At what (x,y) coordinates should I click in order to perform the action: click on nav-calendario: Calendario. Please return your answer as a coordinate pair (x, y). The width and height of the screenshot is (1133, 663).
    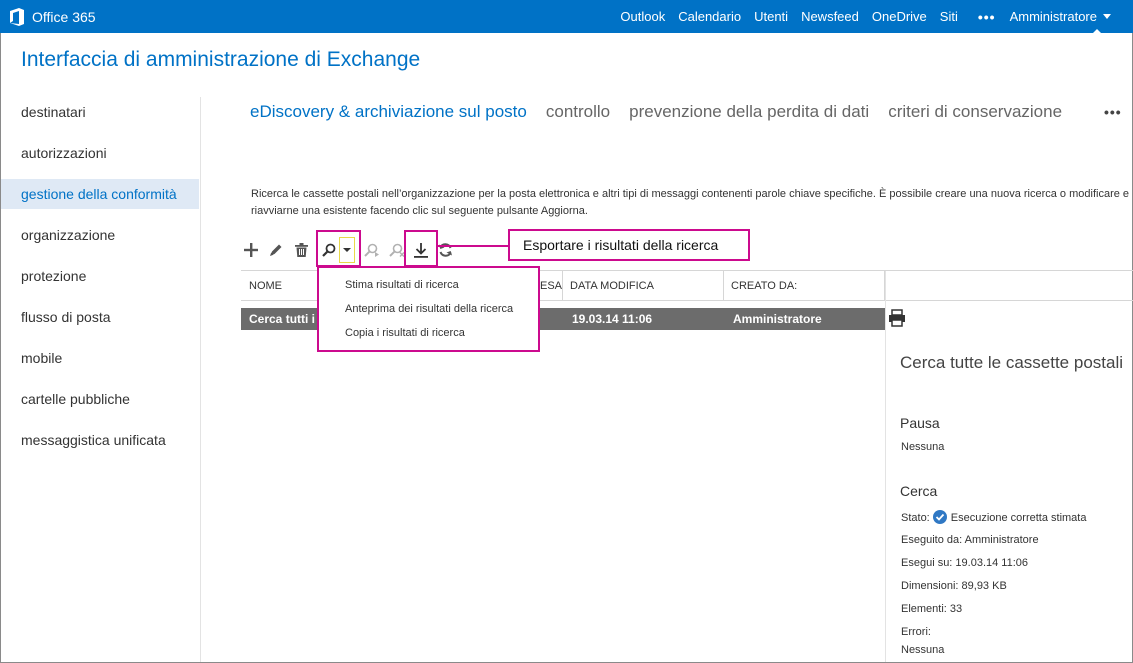
    Looking at the image, I should click on (709, 16).